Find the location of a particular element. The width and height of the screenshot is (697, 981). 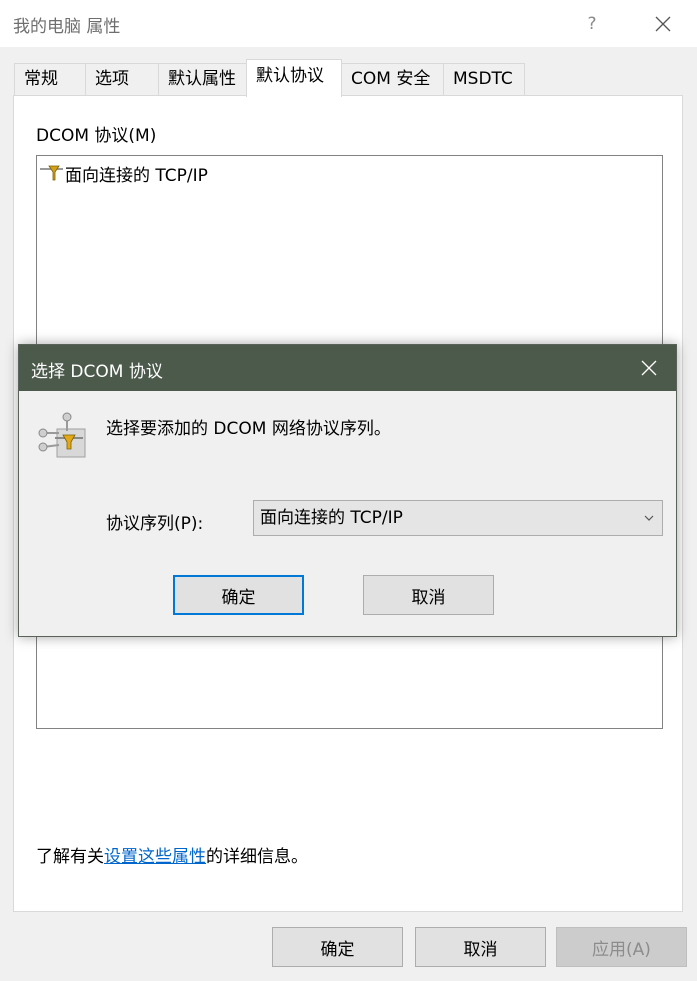

ok-button: 确定 is located at coordinates (337, 947).